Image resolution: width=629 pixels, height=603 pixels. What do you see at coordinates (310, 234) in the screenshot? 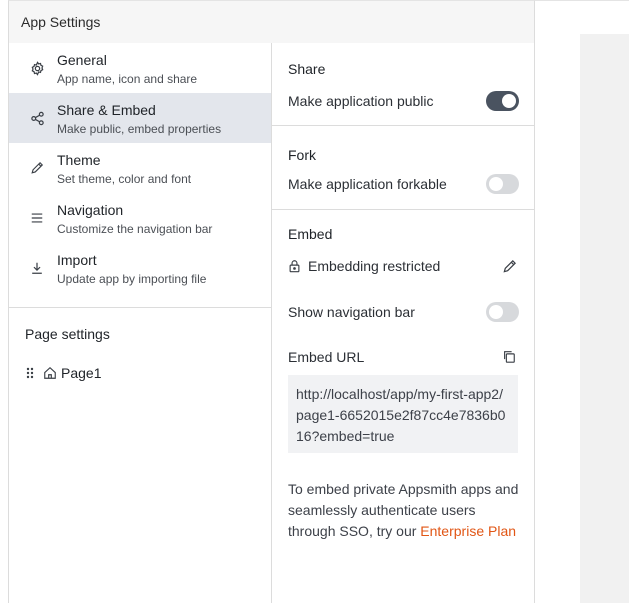
I see `embed-section-title: Embed` at bounding box center [310, 234].